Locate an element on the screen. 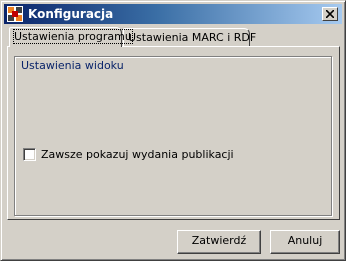 The height and width of the screenshot is (261, 346). cancel-button-label: Anuluj is located at coordinates (305, 240).